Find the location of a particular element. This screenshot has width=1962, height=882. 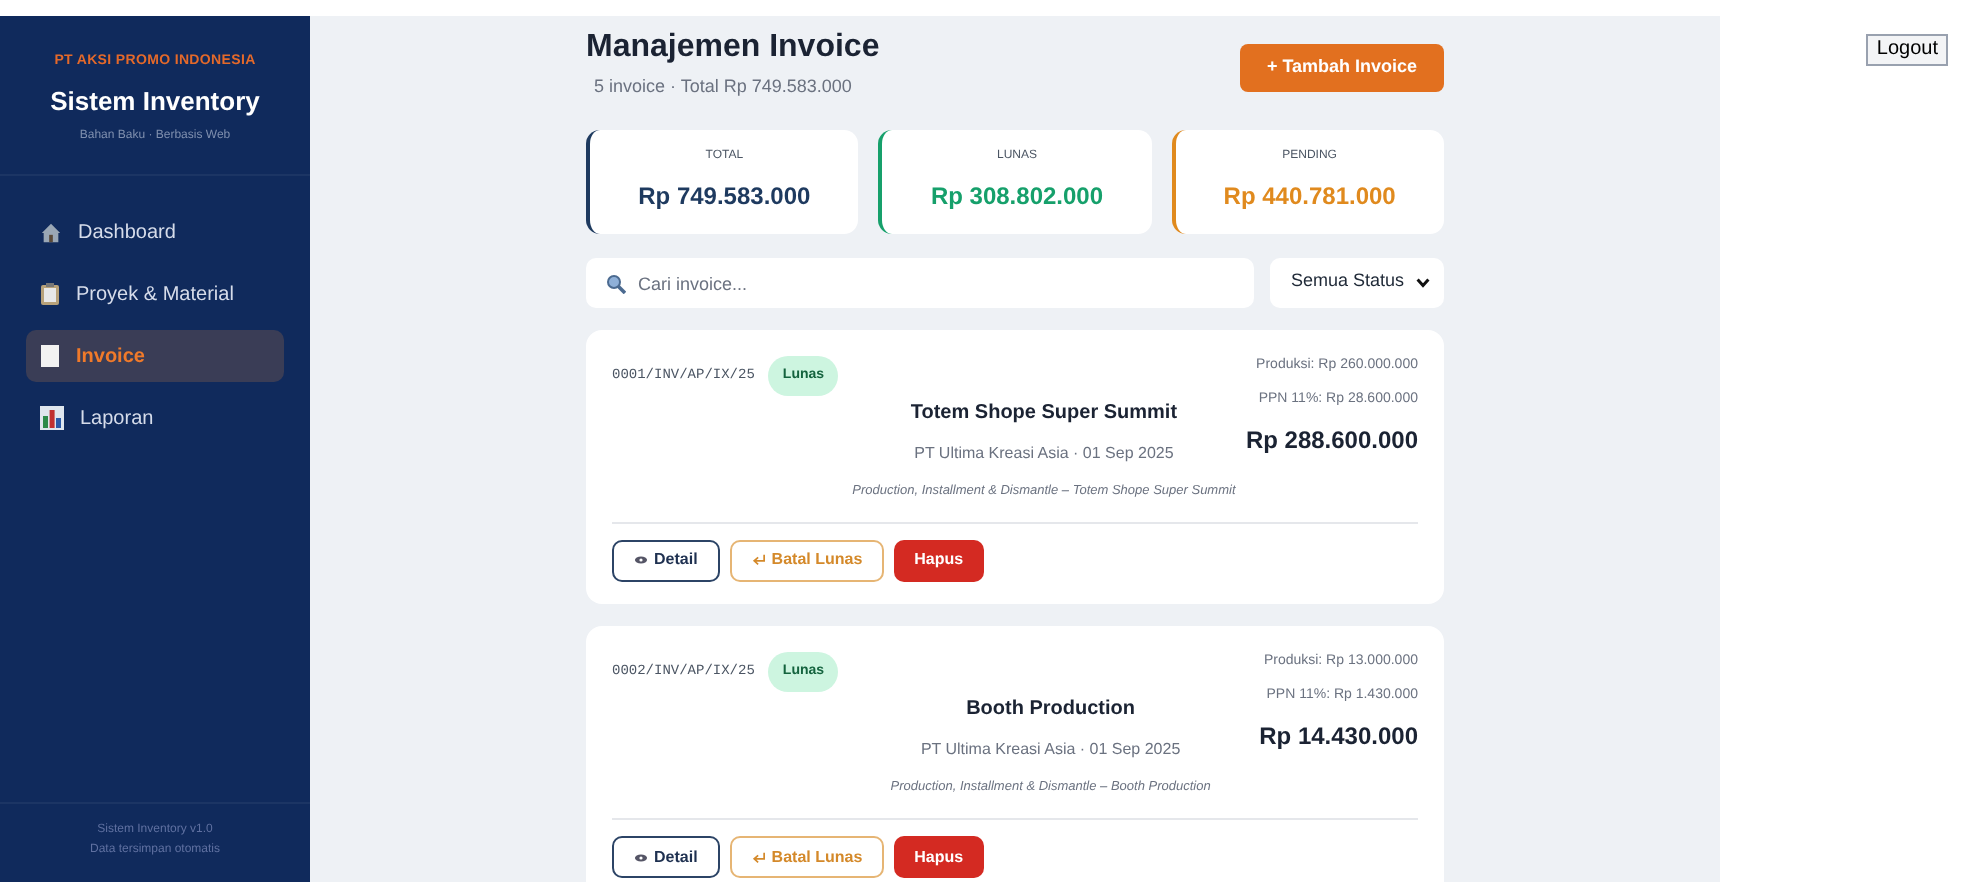

nav-item: Invoice is located at coordinates (155, 356).